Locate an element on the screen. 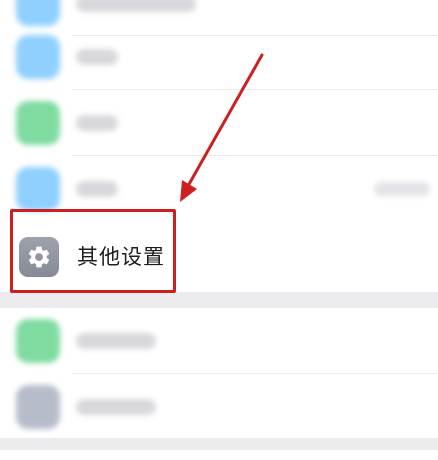  blurred-value is located at coordinates (402, 189).